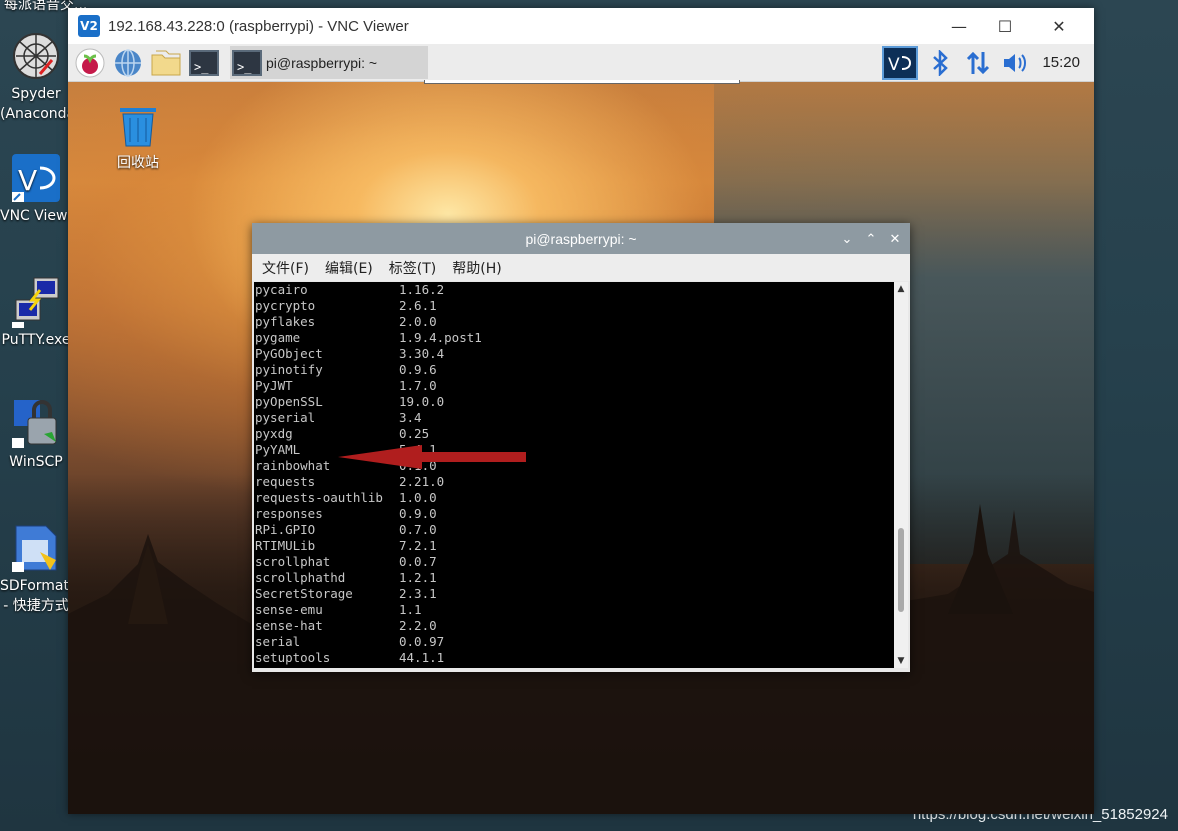 The height and width of the screenshot is (831, 1178). Describe the element at coordinates (247, 62) in the screenshot. I see `terminal-icon: >_` at that location.